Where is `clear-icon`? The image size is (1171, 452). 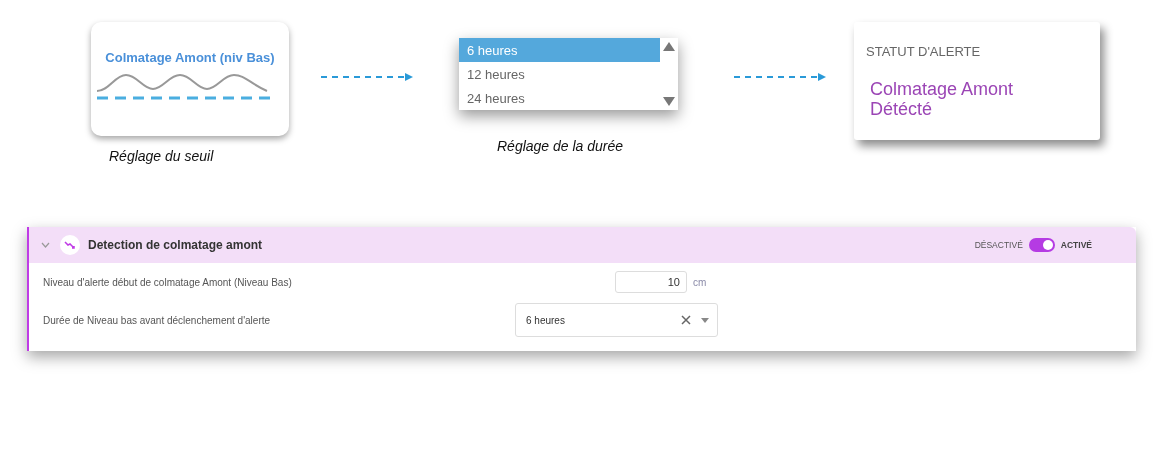
clear-icon is located at coordinates (686, 320).